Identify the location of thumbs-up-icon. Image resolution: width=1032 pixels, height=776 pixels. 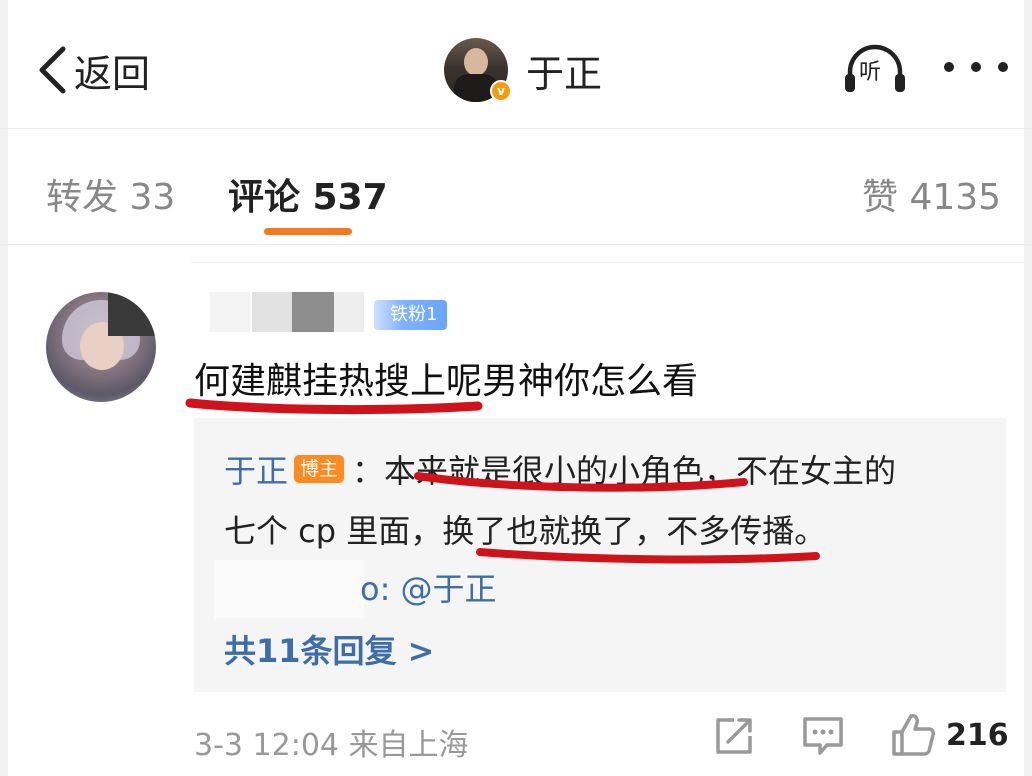
(913, 735).